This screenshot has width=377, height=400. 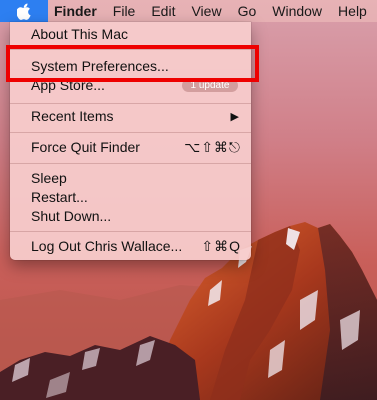 I want to click on menubar-file: File, so click(x=124, y=11).